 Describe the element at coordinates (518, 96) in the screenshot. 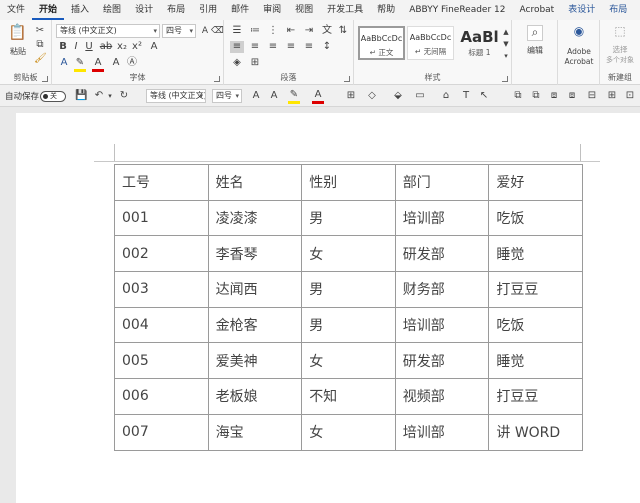

I see `qat-group-icon: ⧉` at that location.